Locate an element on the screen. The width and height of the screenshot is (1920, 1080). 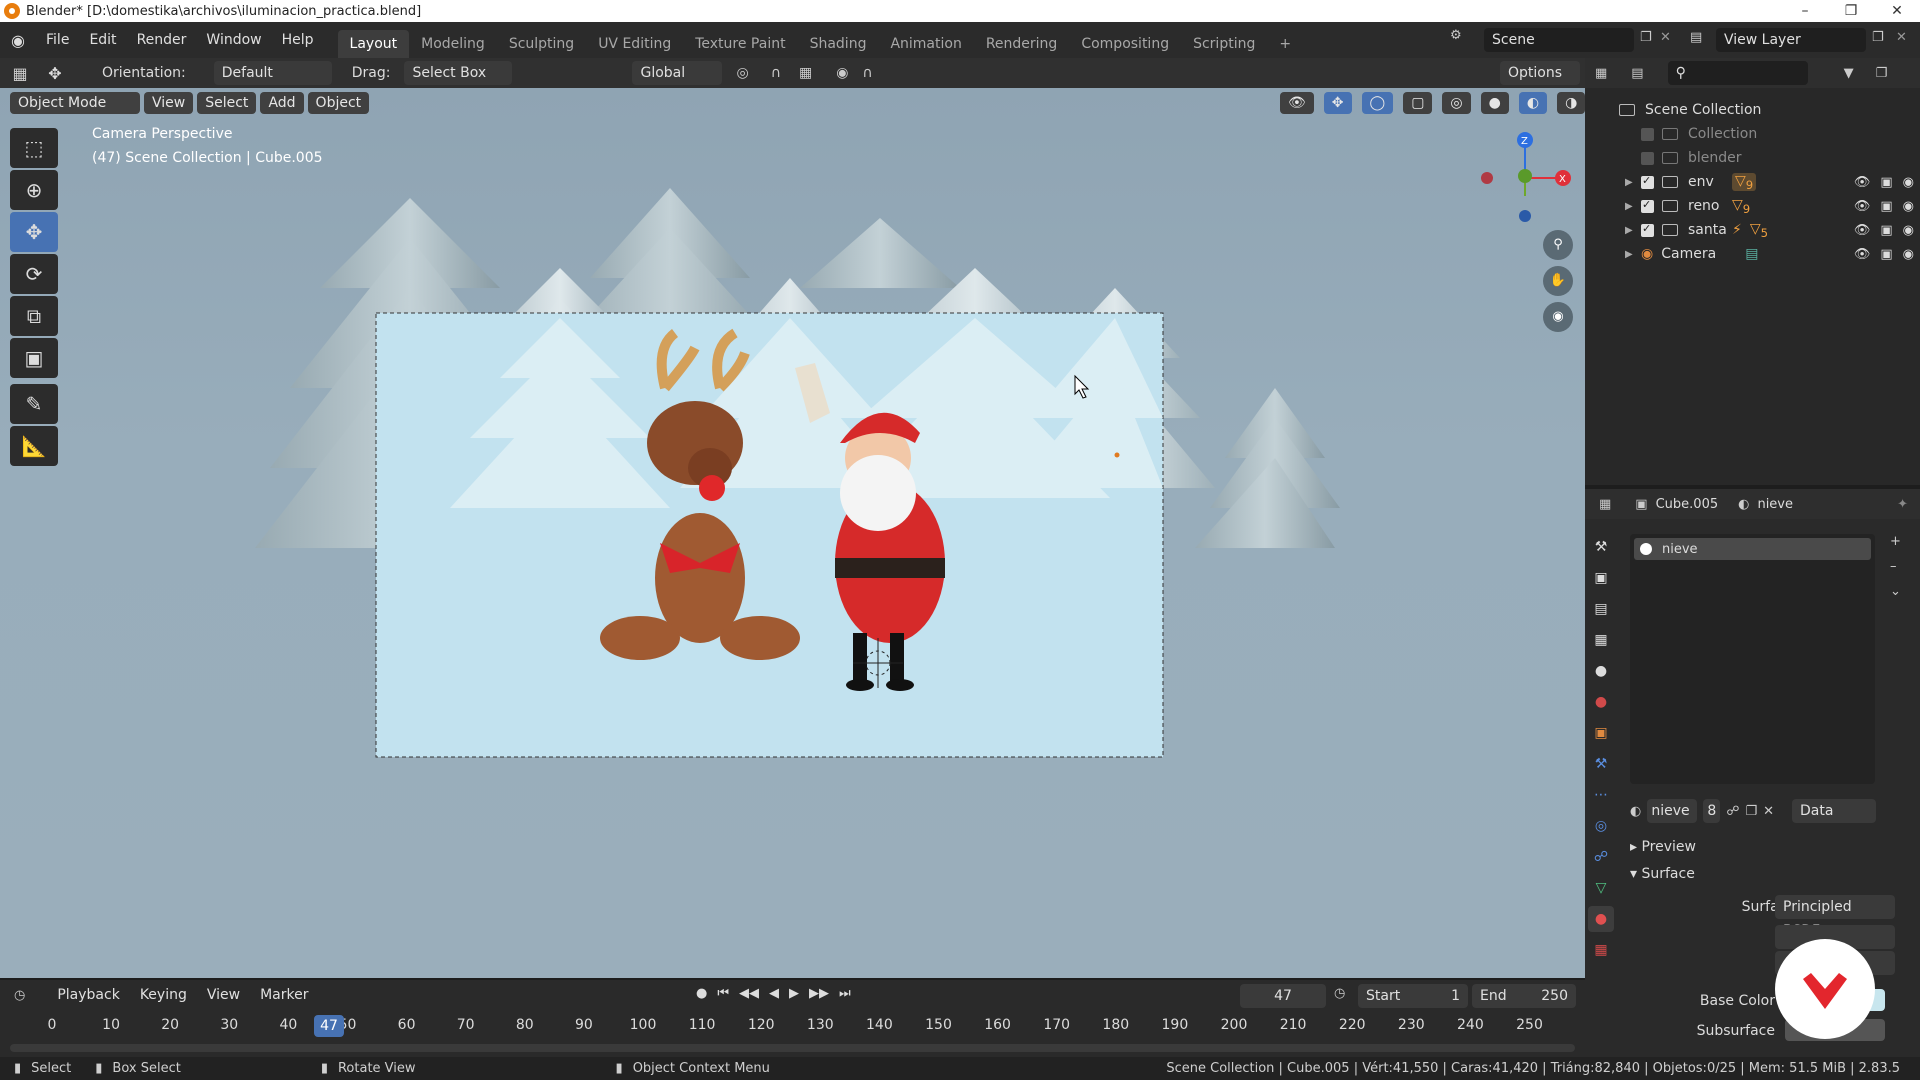
new-view-layer-icon: ❐ is located at coordinates (1878, 37).